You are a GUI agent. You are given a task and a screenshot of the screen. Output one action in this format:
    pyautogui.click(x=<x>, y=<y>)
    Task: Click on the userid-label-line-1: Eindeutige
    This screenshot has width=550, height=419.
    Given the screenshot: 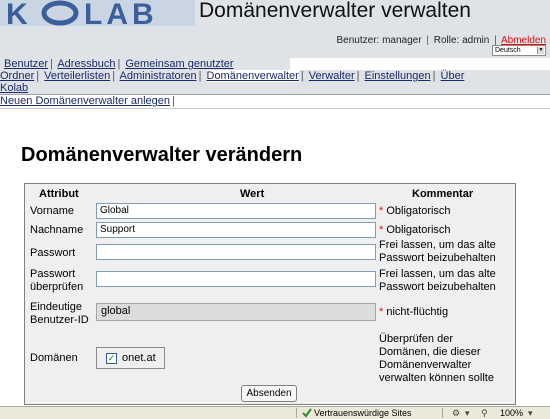 What is the action you would take?
    pyautogui.click(x=56, y=307)
    